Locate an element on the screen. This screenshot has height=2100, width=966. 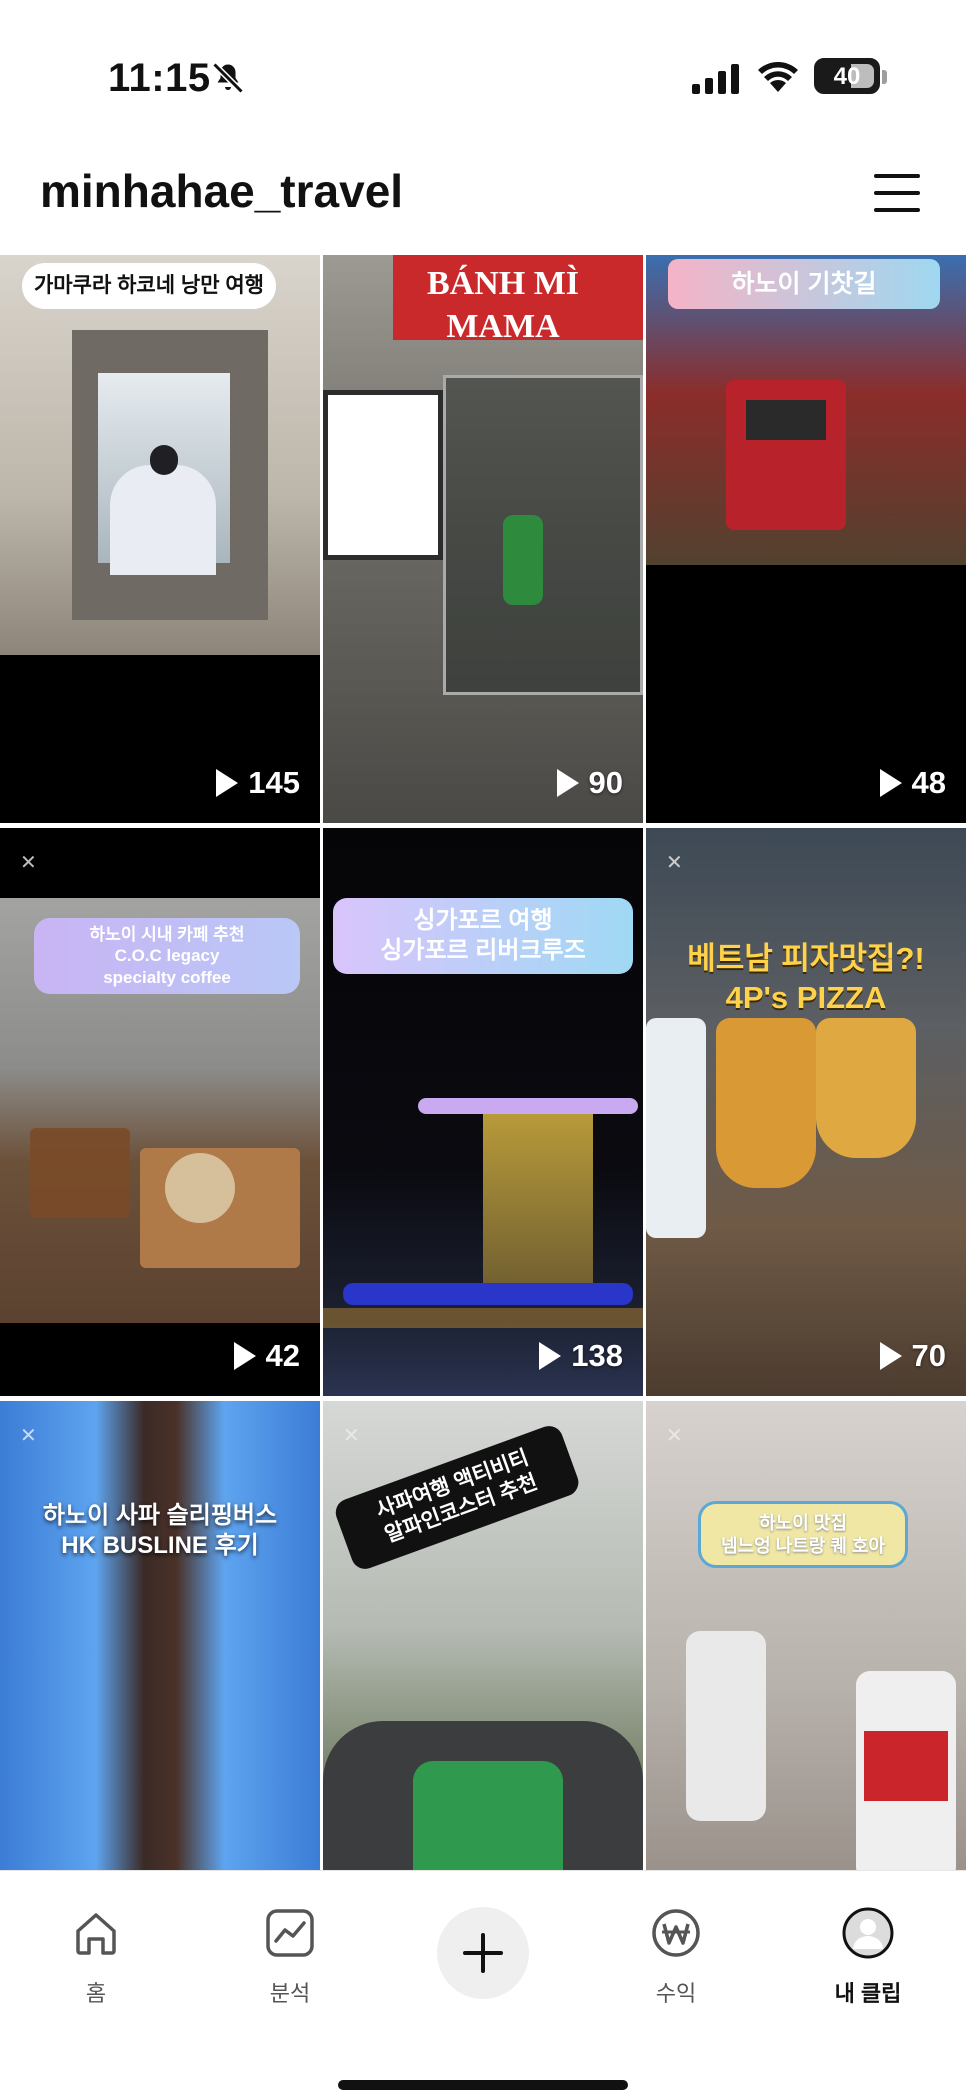
battery-nub is located at coordinates (884, 77).